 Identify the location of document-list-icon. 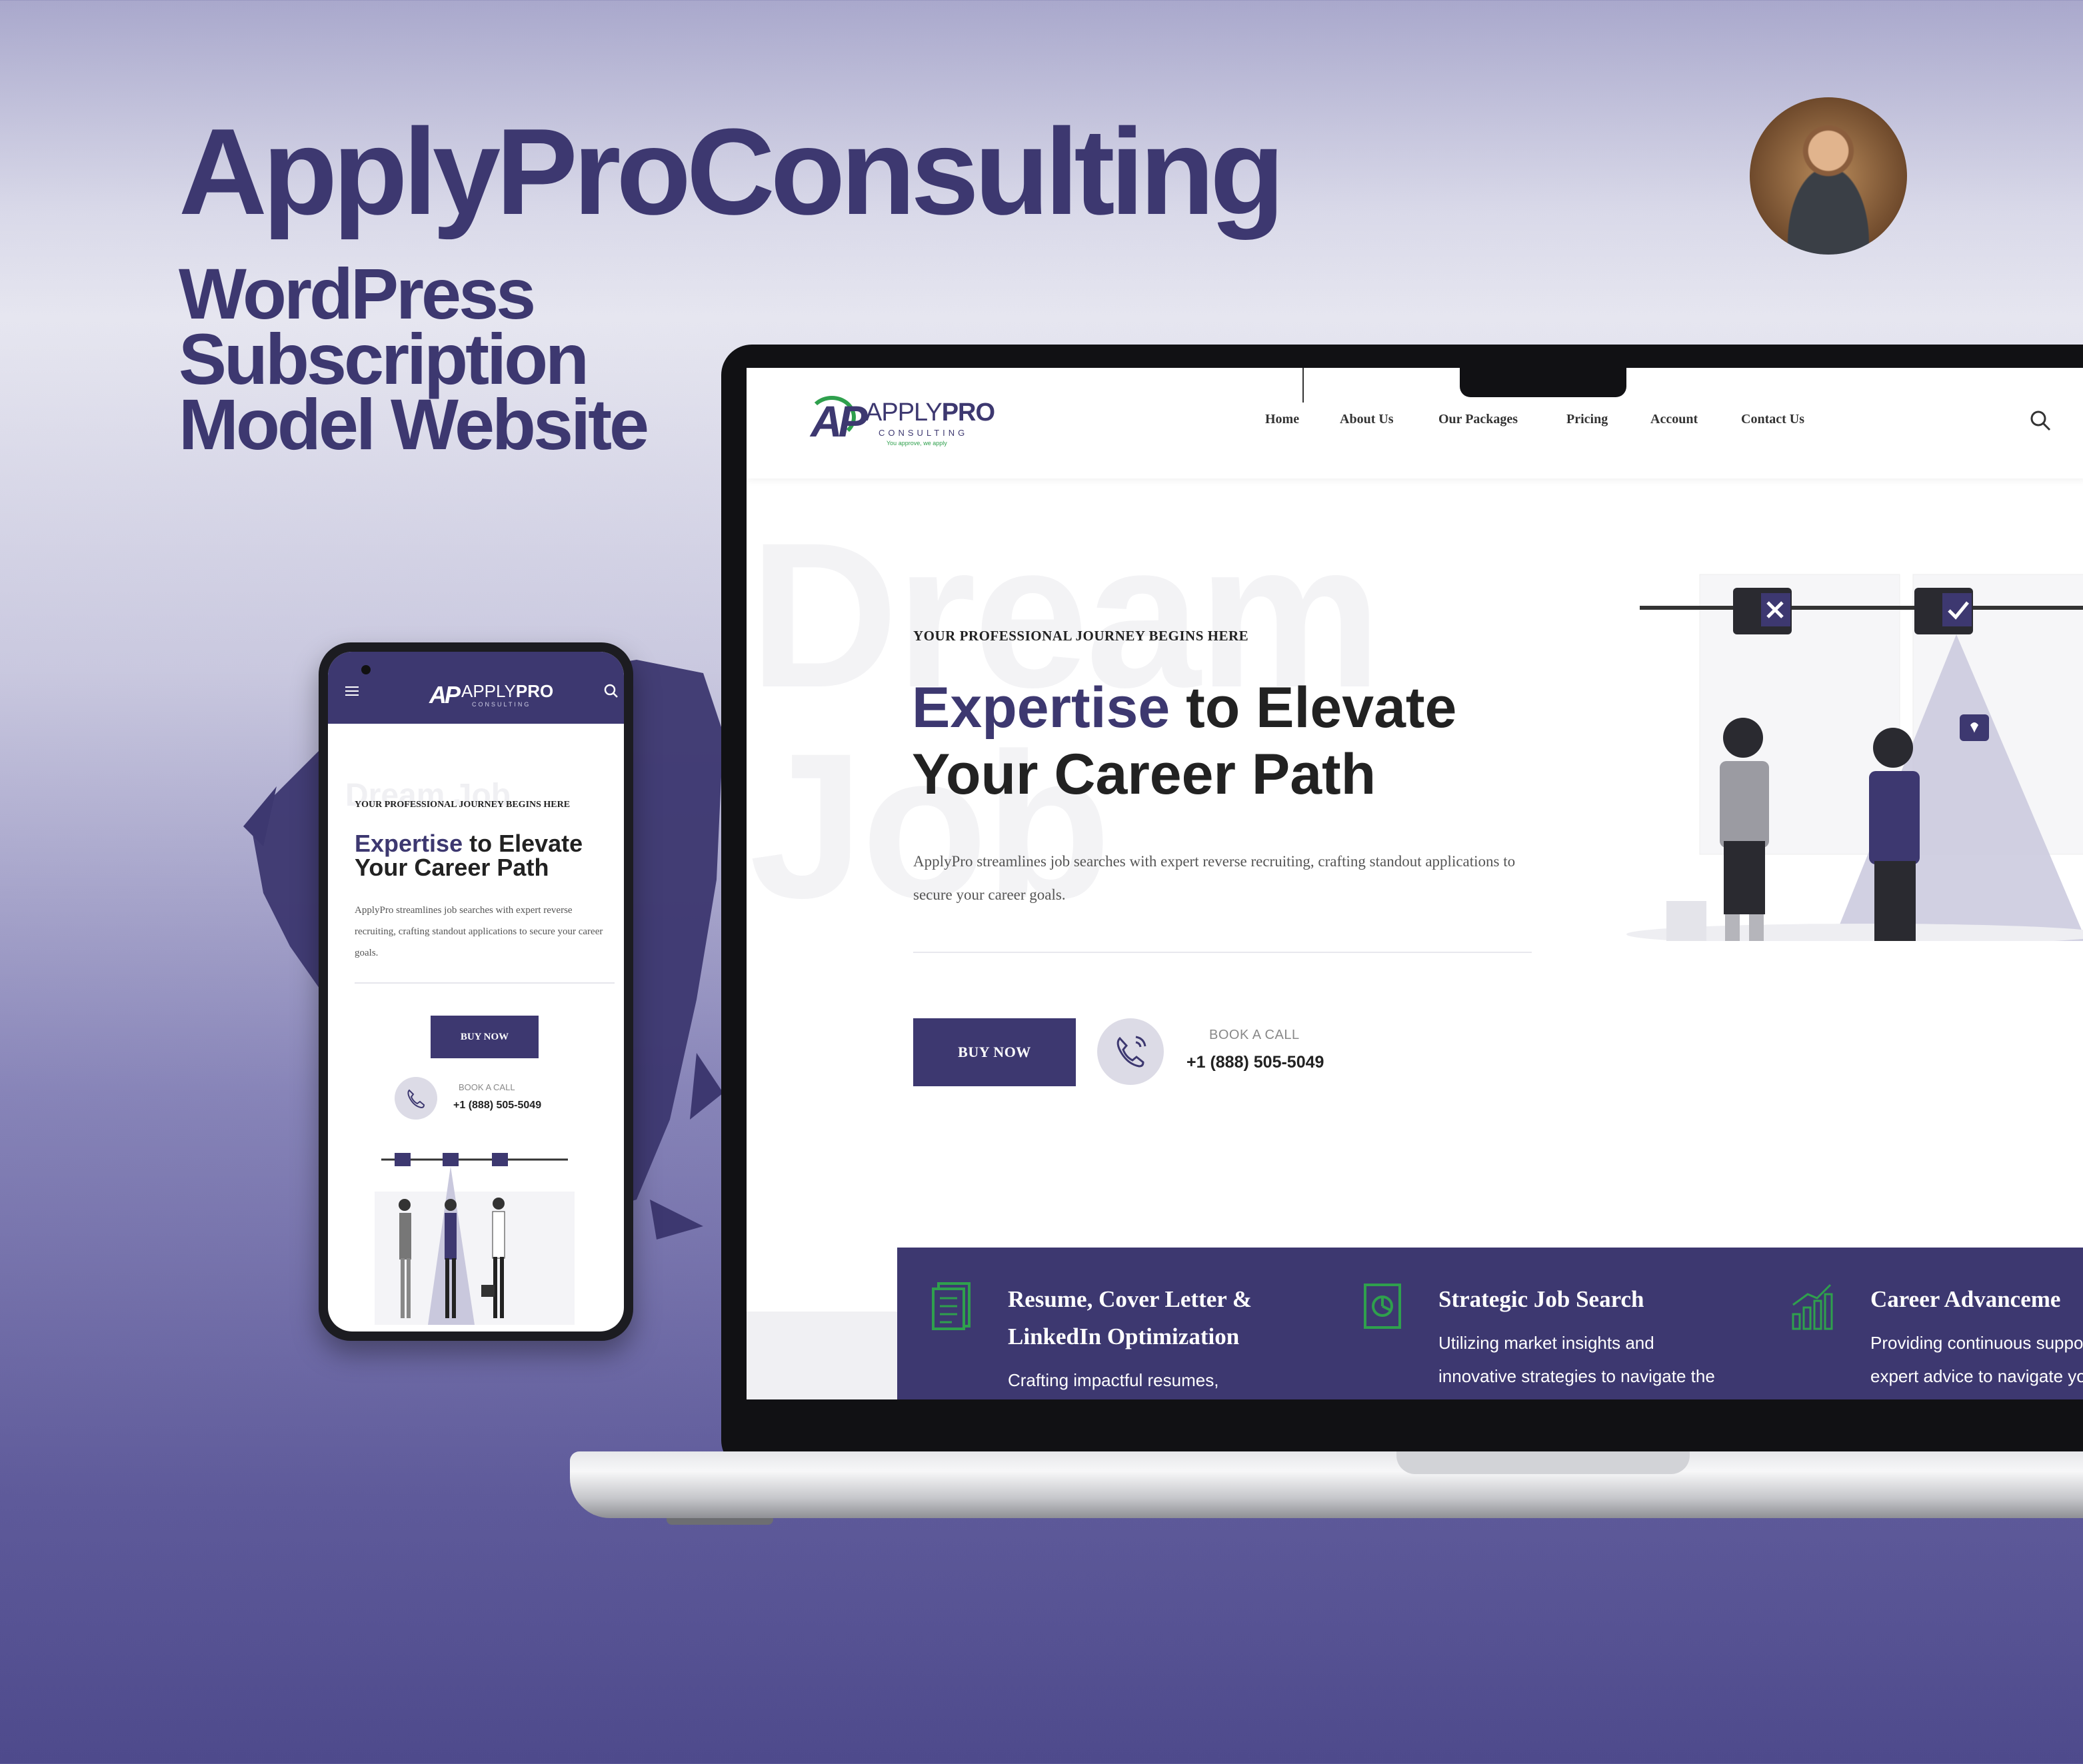
(951, 1306).